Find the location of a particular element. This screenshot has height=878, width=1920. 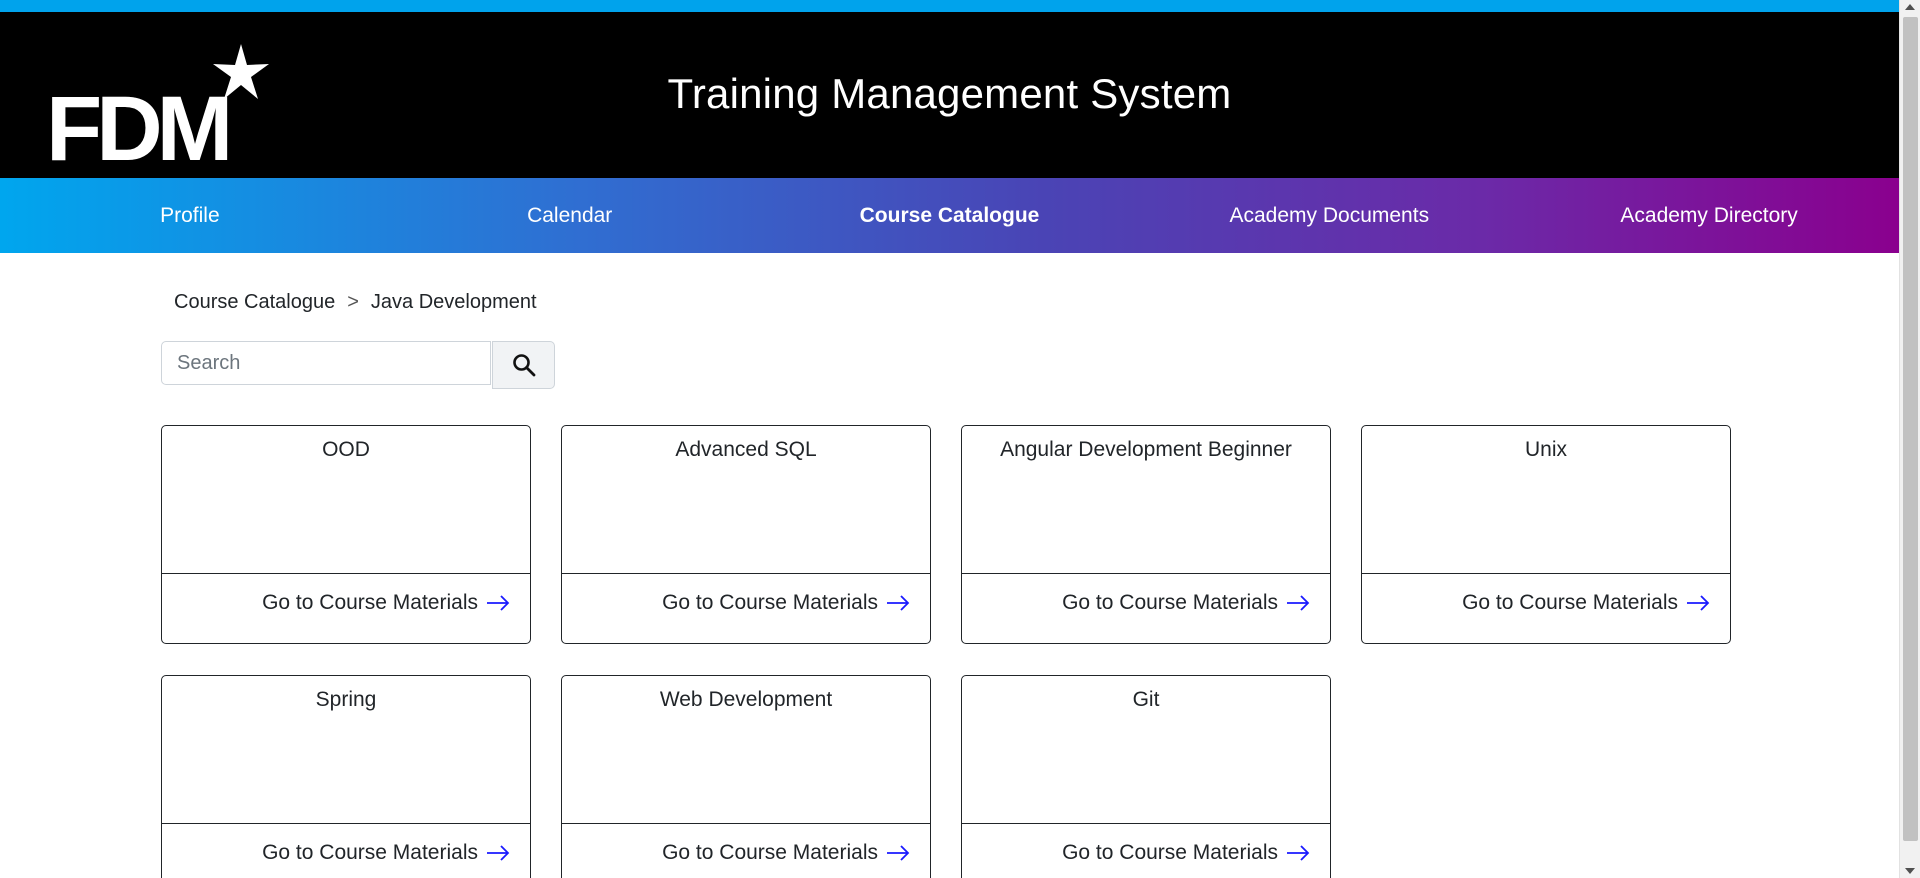

breadcrumb: Course Catalogue > Java Development is located at coordinates (349, 305).